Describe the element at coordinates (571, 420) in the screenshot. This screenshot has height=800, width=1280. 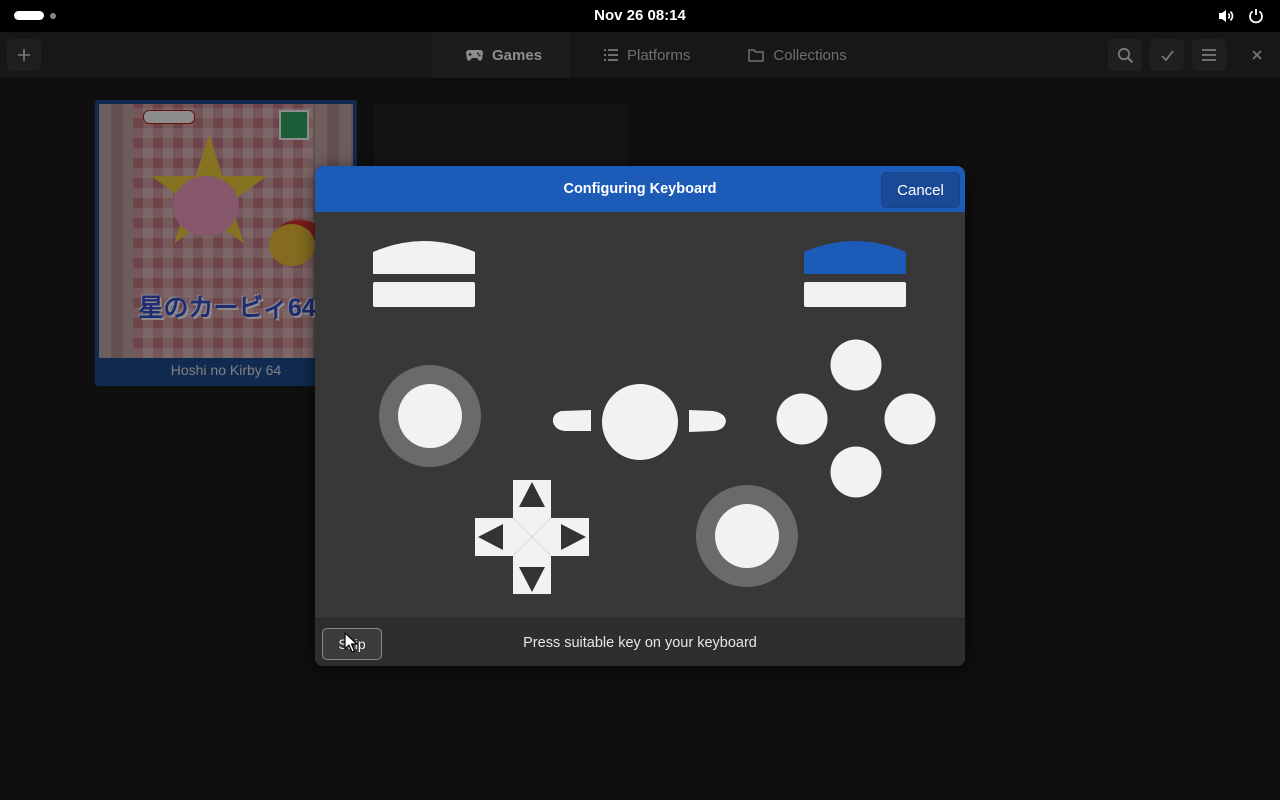
I see `select-button` at that location.